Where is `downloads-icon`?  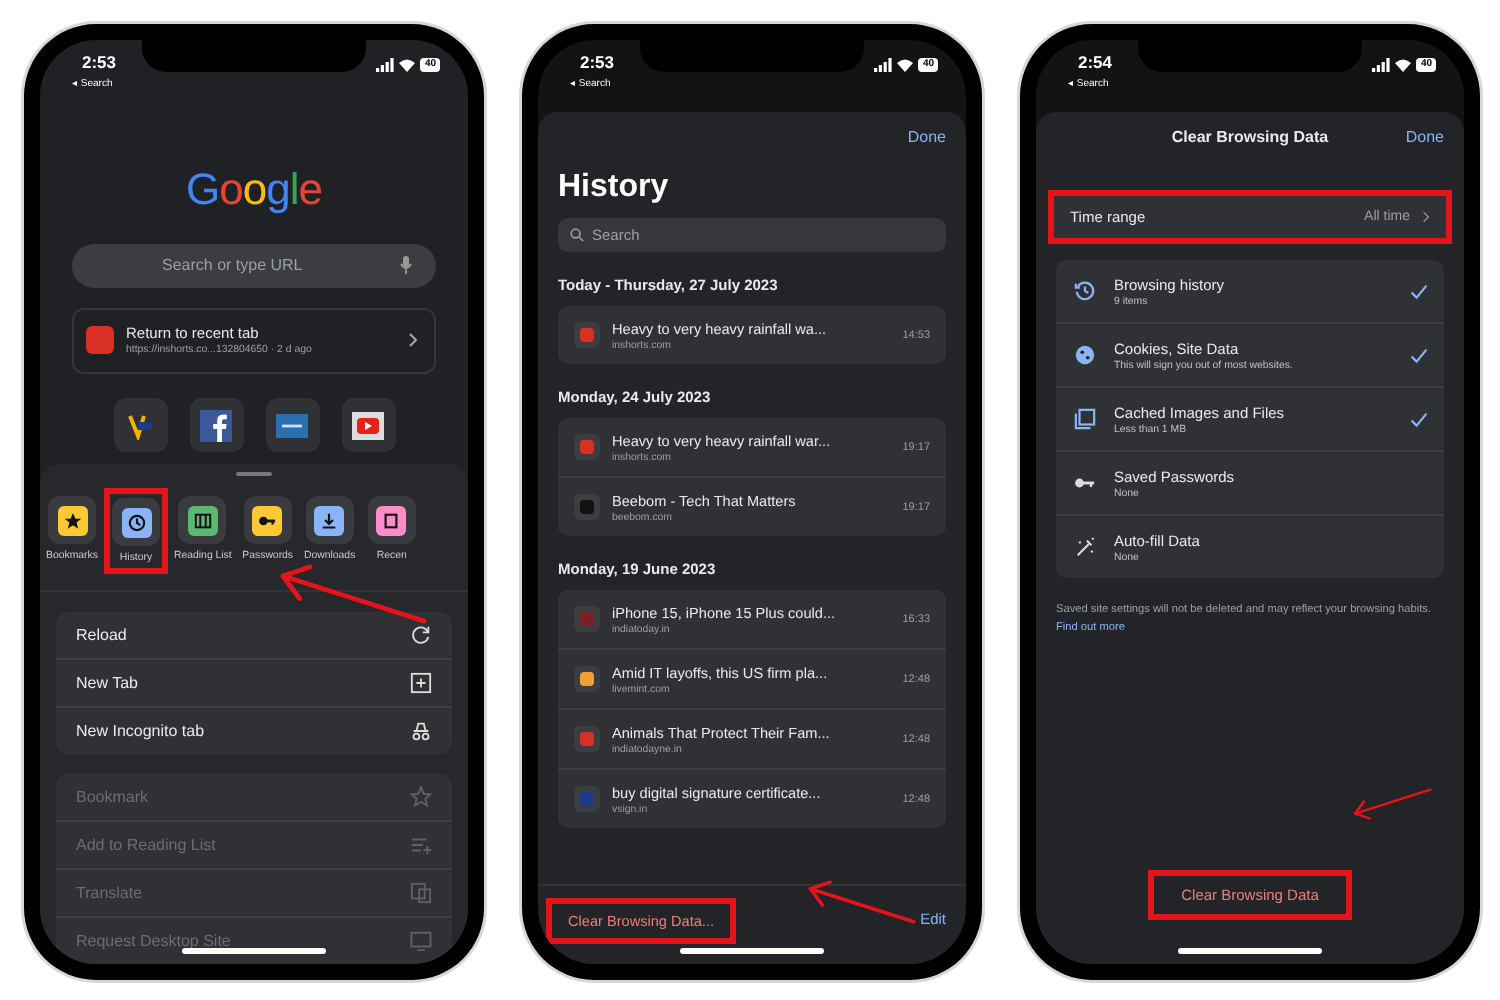
downloads-icon is located at coordinates (329, 520).